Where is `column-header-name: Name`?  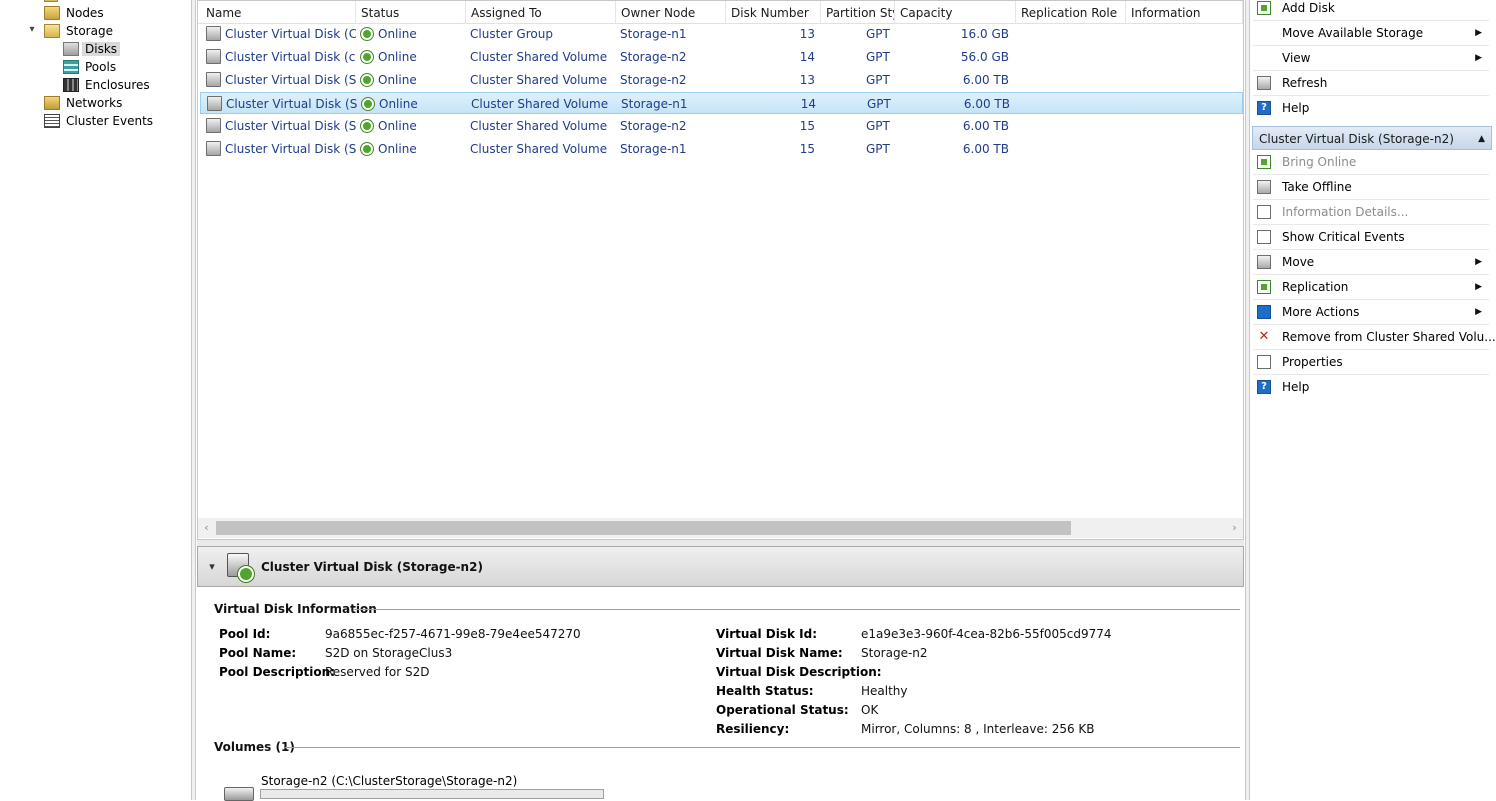 column-header-name: Name is located at coordinates (278, 12).